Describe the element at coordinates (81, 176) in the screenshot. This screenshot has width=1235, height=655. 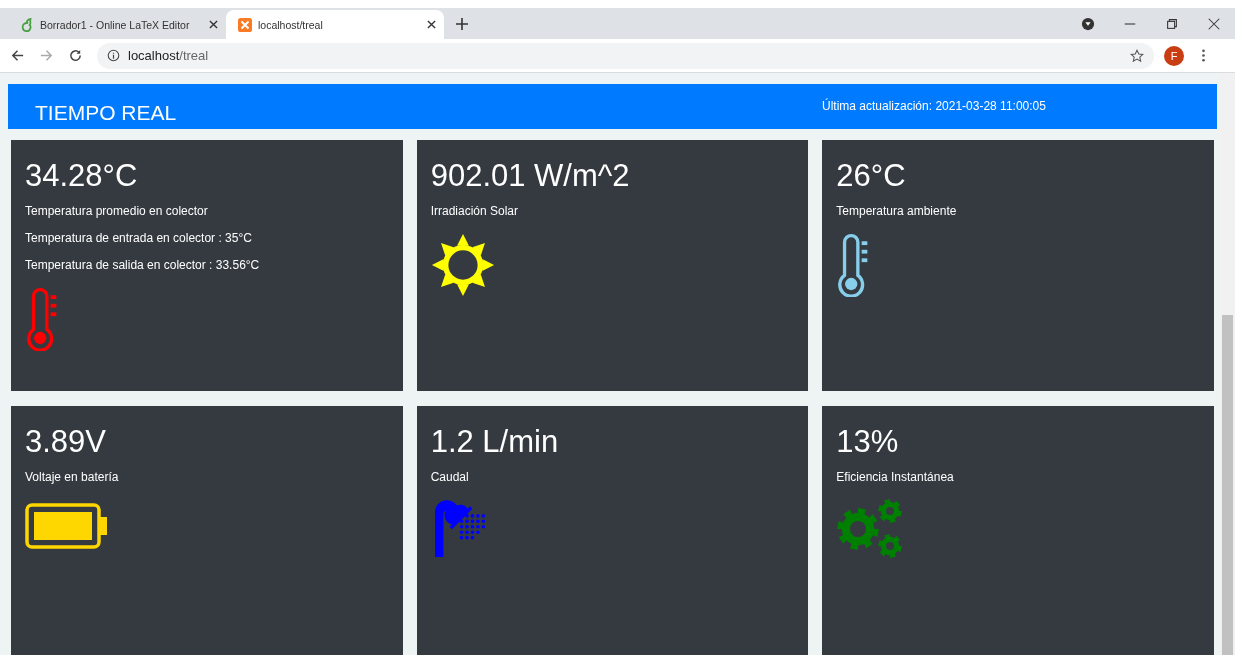
I see `metric-value: 34.28°C` at that location.